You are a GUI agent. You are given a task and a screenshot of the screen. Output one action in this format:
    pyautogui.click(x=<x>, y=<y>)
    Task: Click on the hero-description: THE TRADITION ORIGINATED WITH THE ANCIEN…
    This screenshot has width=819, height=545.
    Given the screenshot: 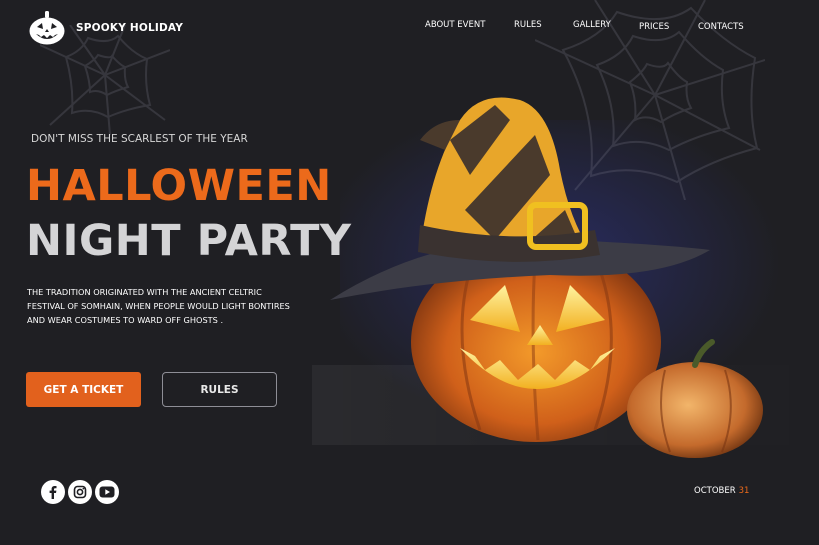 What is the action you would take?
    pyautogui.click(x=158, y=306)
    